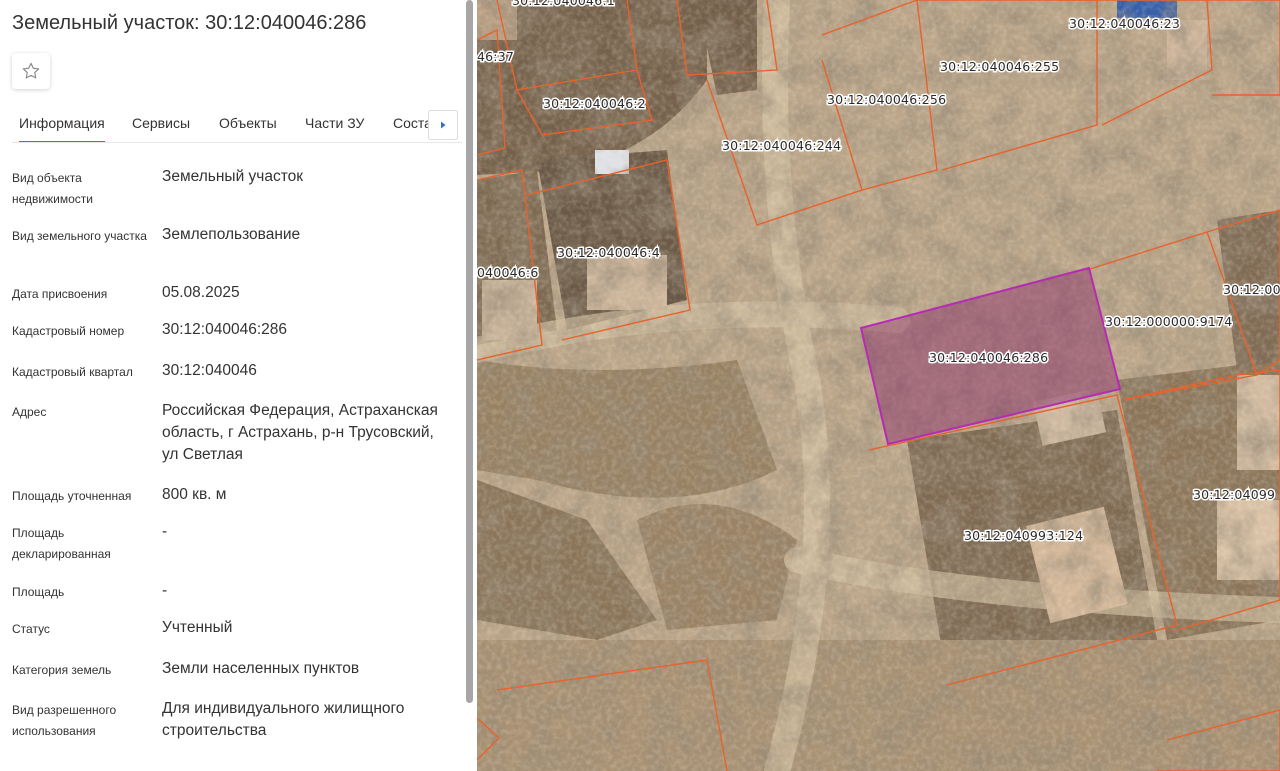 The width and height of the screenshot is (1280, 771). Describe the element at coordinates (999, 66) in the screenshot. I see `parcel-label: 30:12:040046:255` at that location.